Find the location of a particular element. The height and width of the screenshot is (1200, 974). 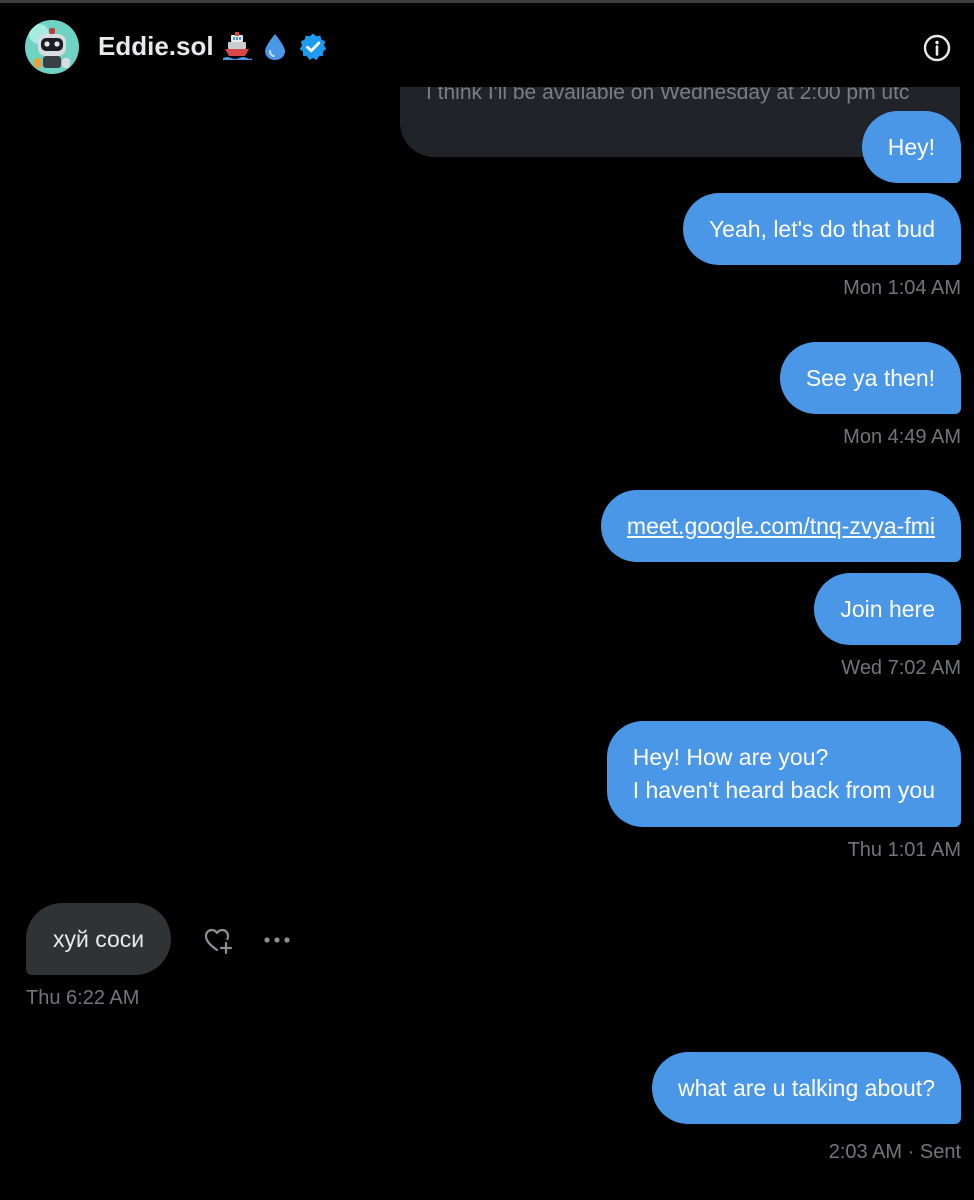

message-timestamp: Mon 1:04 AM is located at coordinates (902, 288).